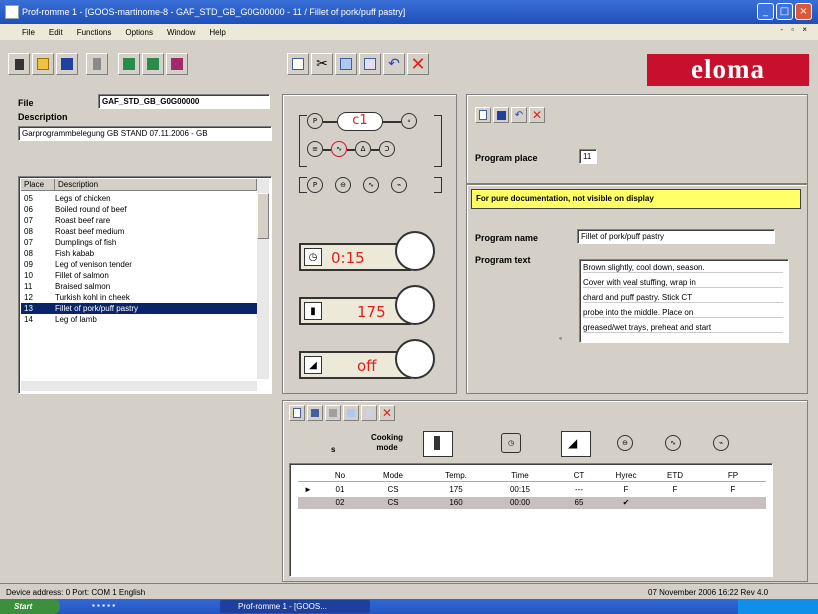 This screenshot has width=818, height=614. Describe the element at coordinates (139, 253) in the screenshot. I see `list-item: 08 Fish kabab` at that location.